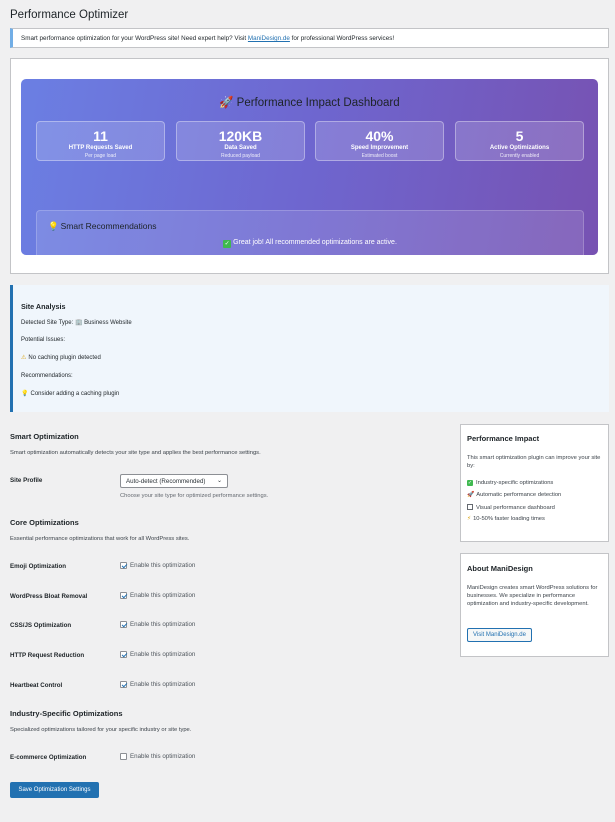 This screenshot has height=822, width=615. I want to click on dashboard-title: 🚀 Performance Impact Dashboard, so click(309, 102).